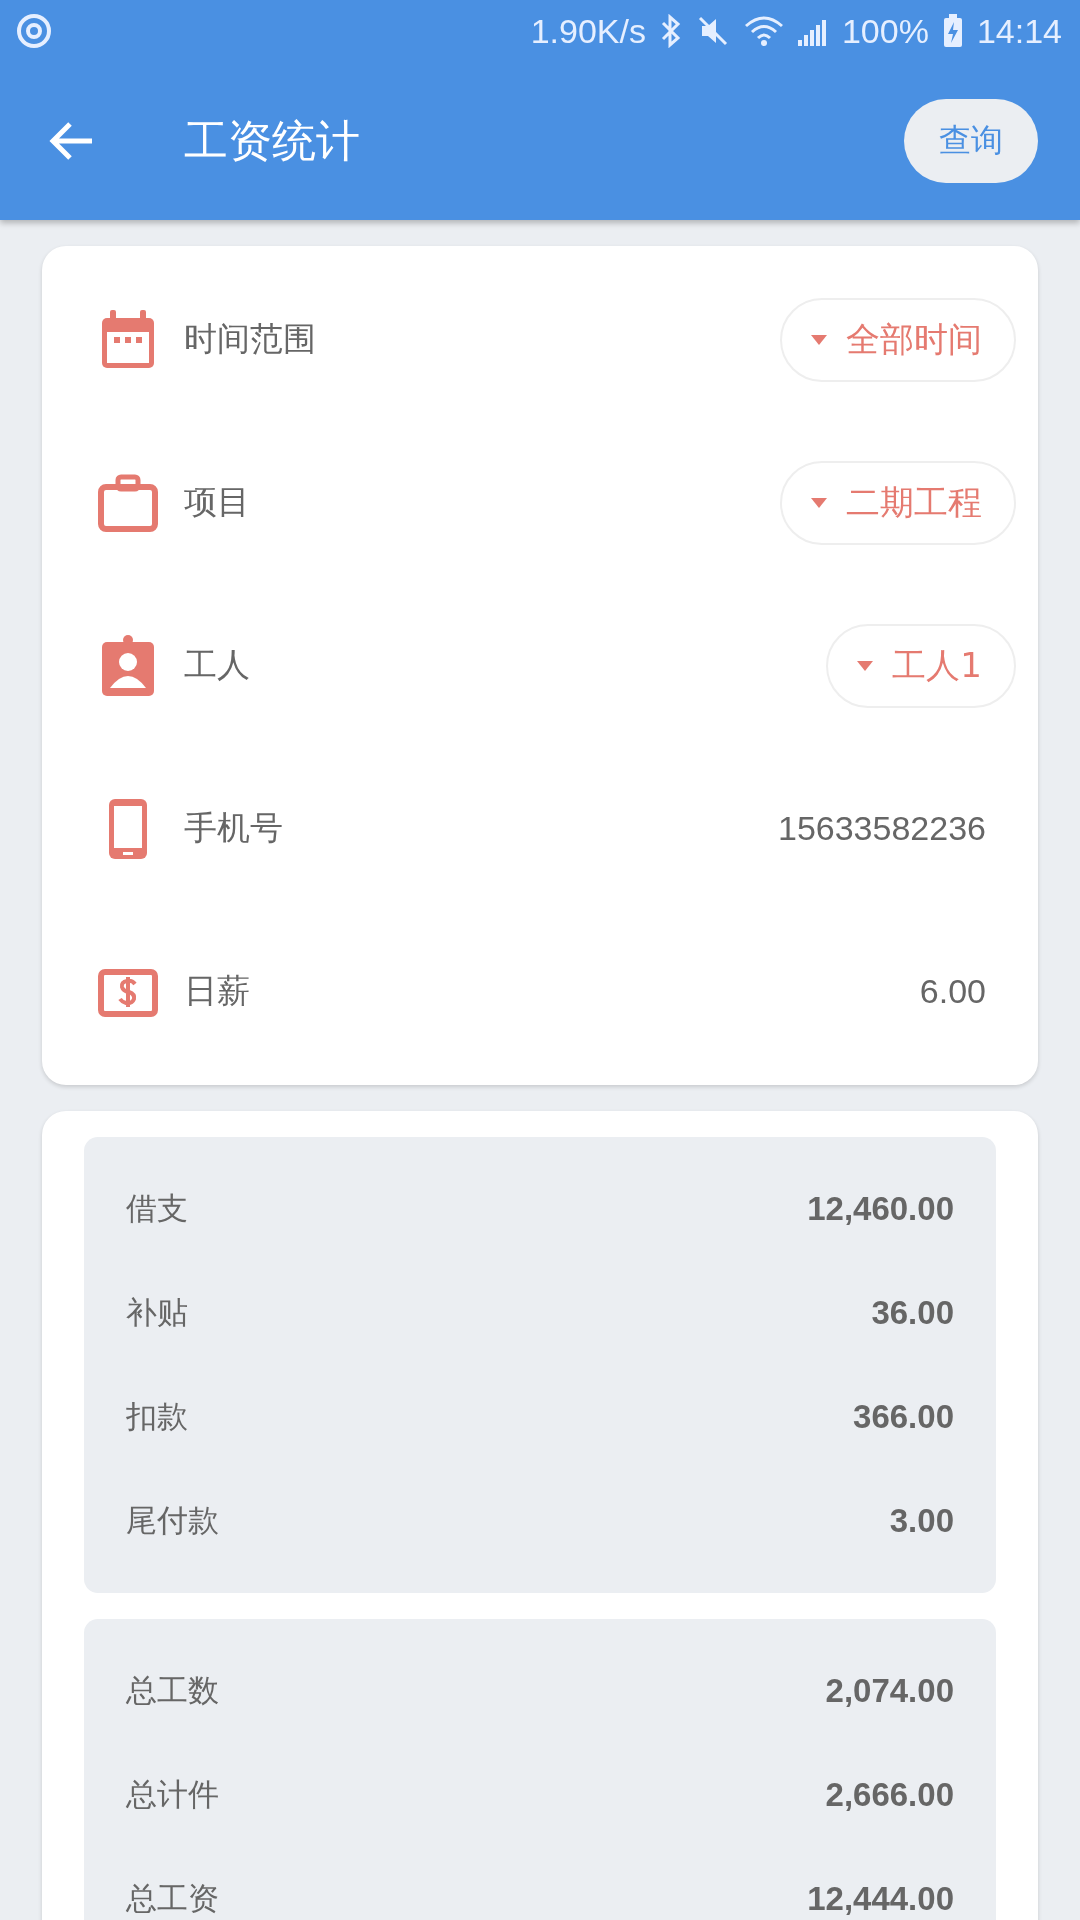  I want to click on field-label: 手机号, so click(234, 828).